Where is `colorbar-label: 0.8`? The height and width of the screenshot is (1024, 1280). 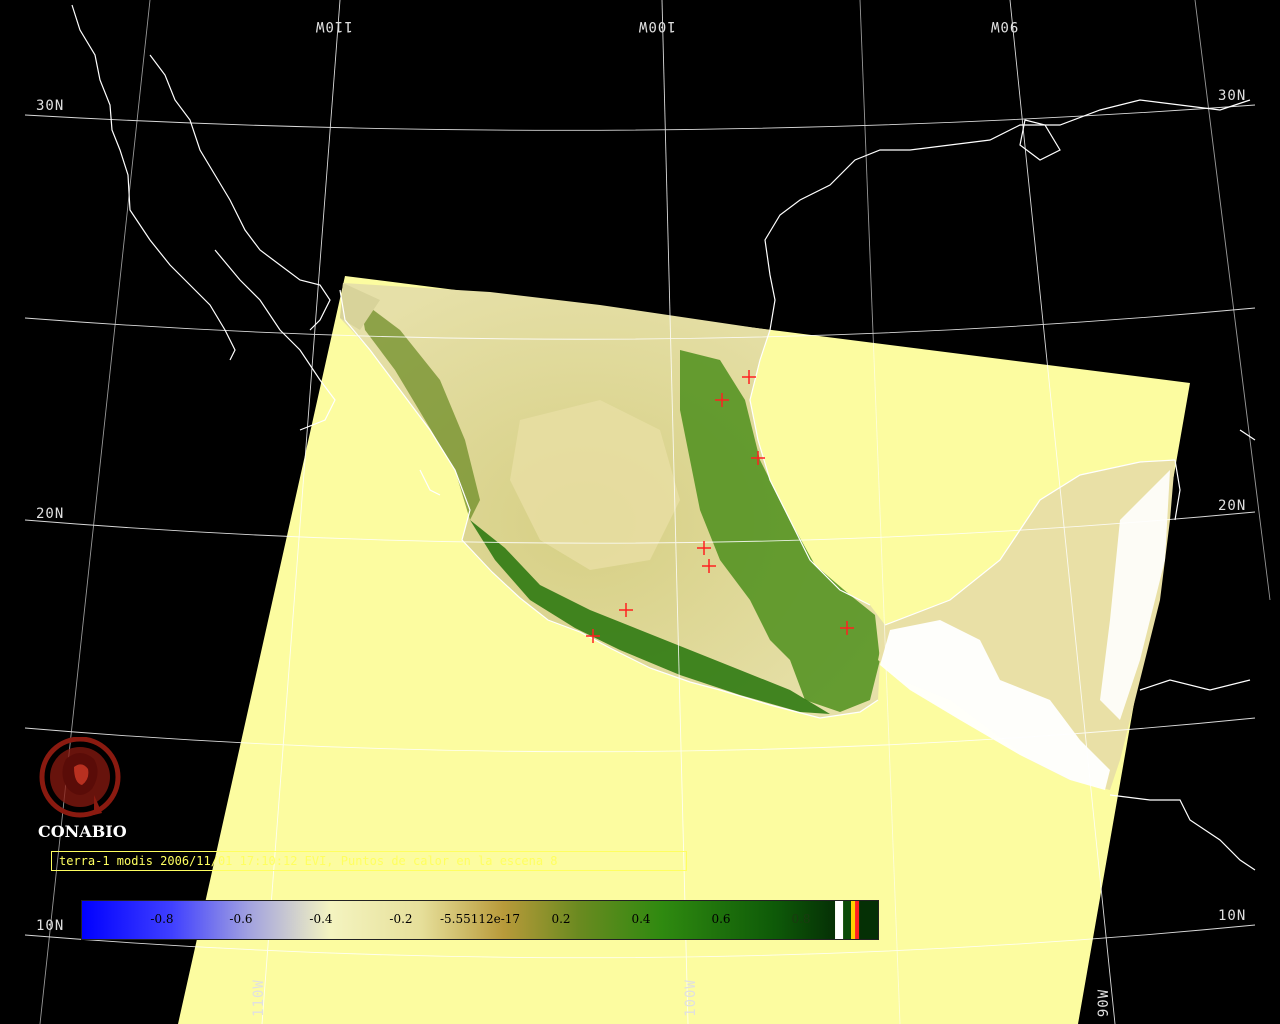
colorbar-label: 0.8 is located at coordinates (801, 919).